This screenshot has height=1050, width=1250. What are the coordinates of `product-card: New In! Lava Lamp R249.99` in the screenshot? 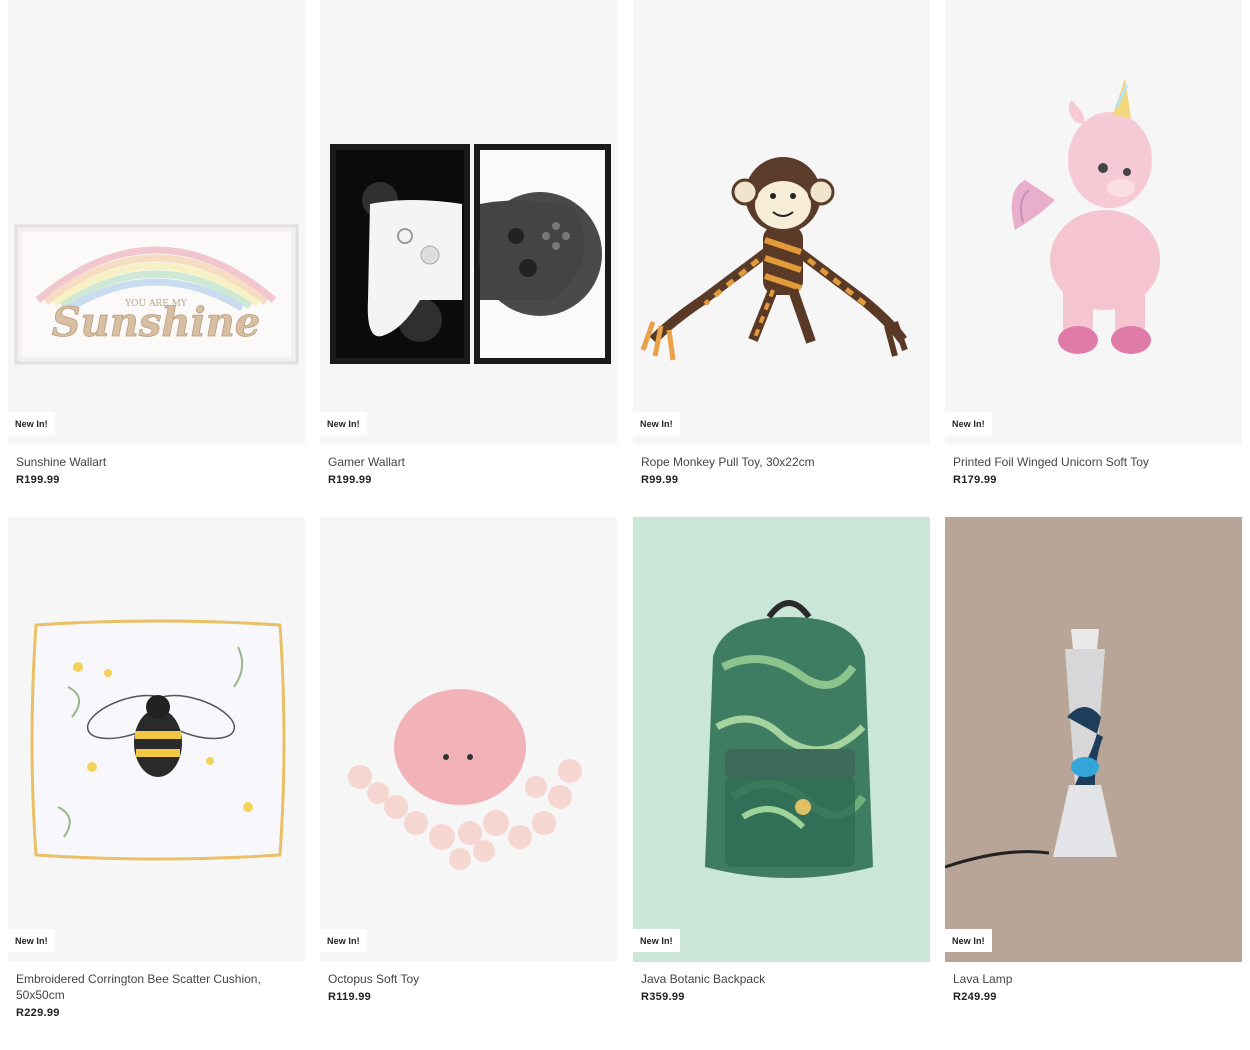 It's located at (1093, 760).